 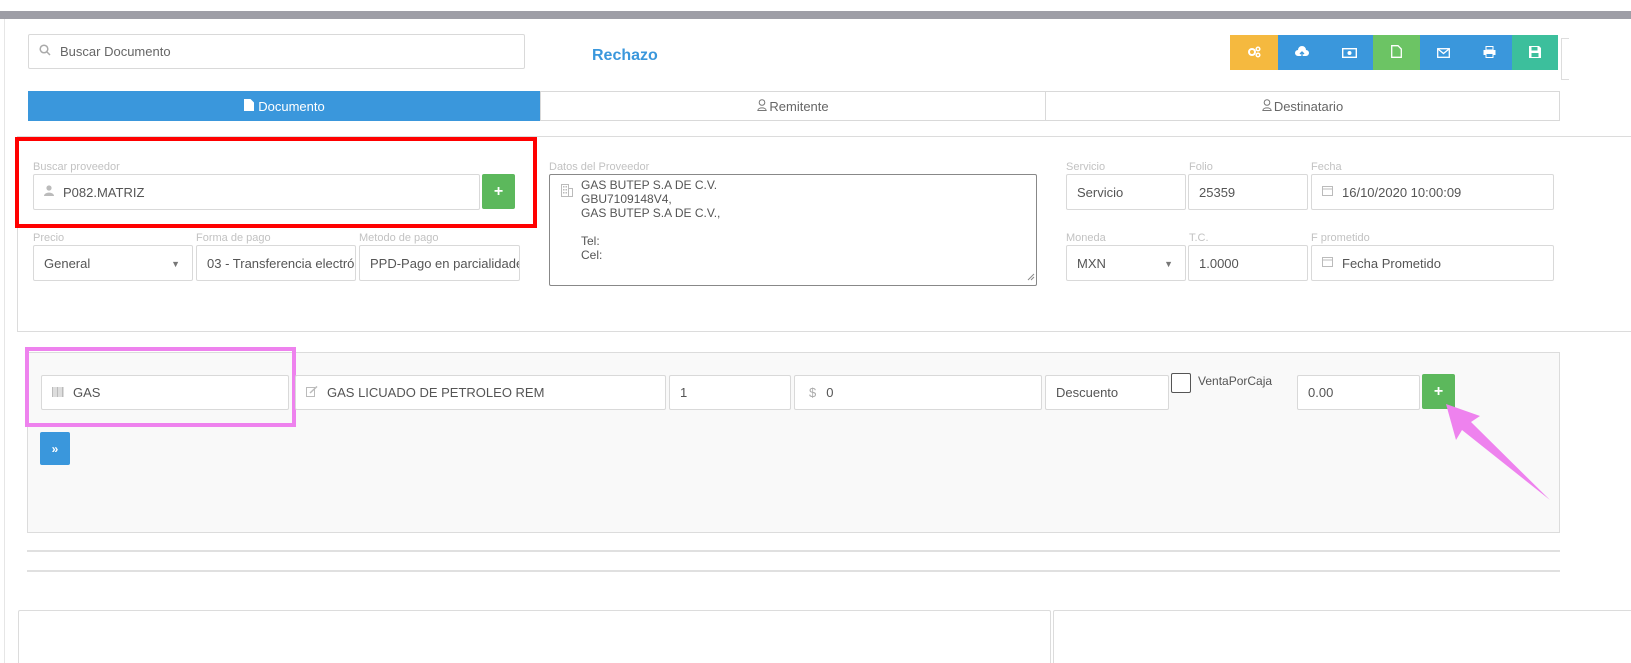 What do you see at coordinates (815, 15) in the screenshot?
I see `top-stripe` at bounding box center [815, 15].